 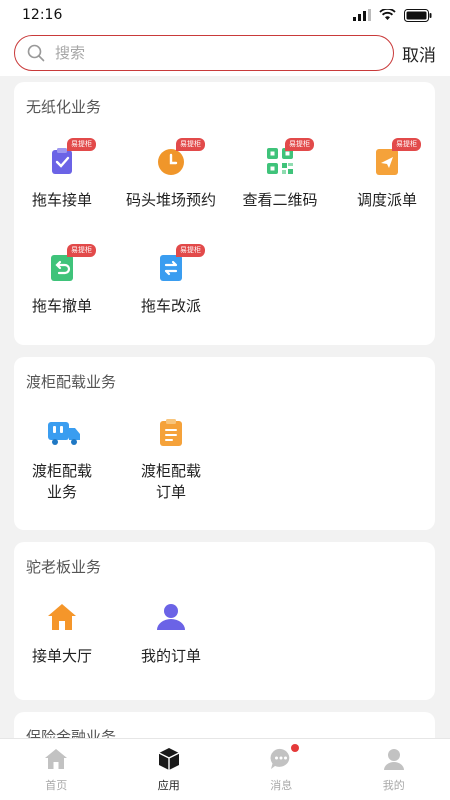 What do you see at coordinates (170, 656) in the screenshot?
I see `app-item-label: 我的订单` at bounding box center [170, 656].